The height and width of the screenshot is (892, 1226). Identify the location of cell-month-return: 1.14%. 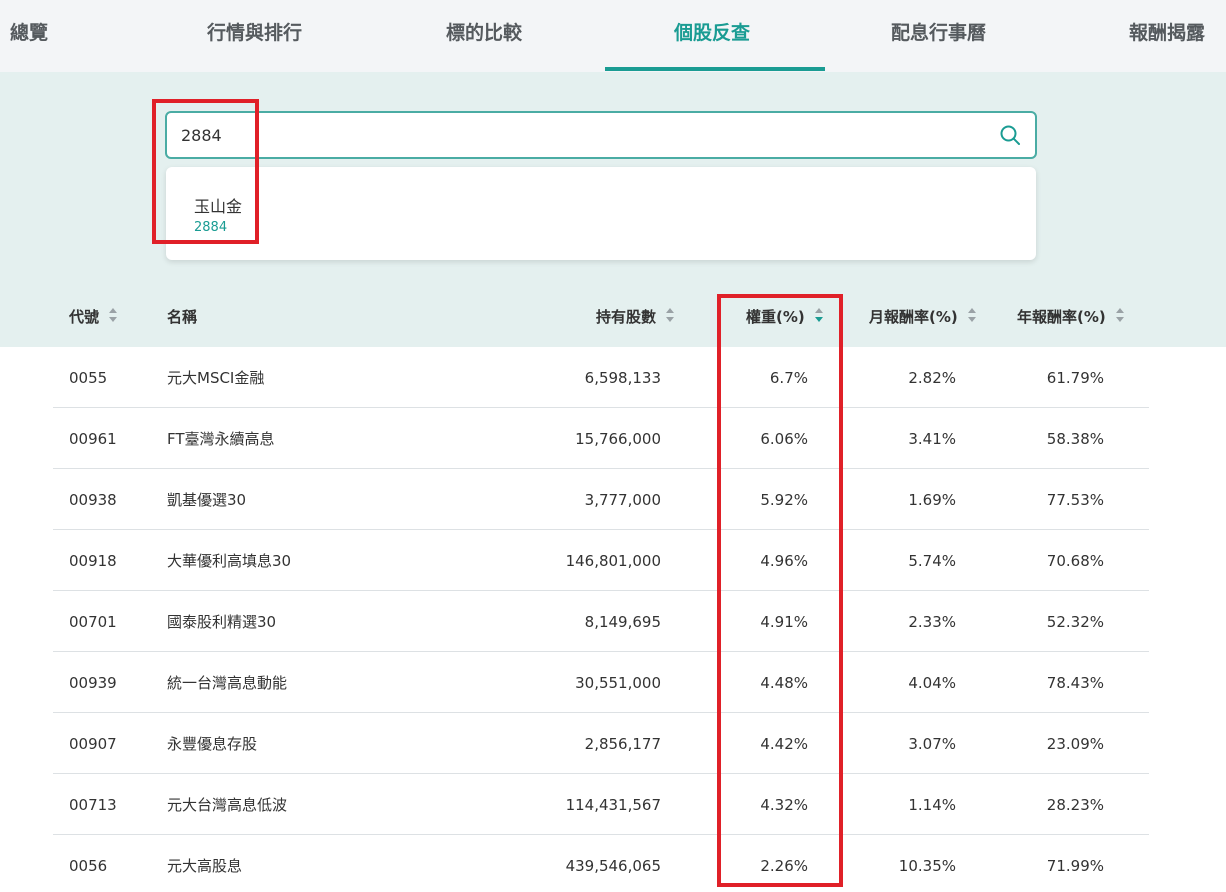
(932, 805).